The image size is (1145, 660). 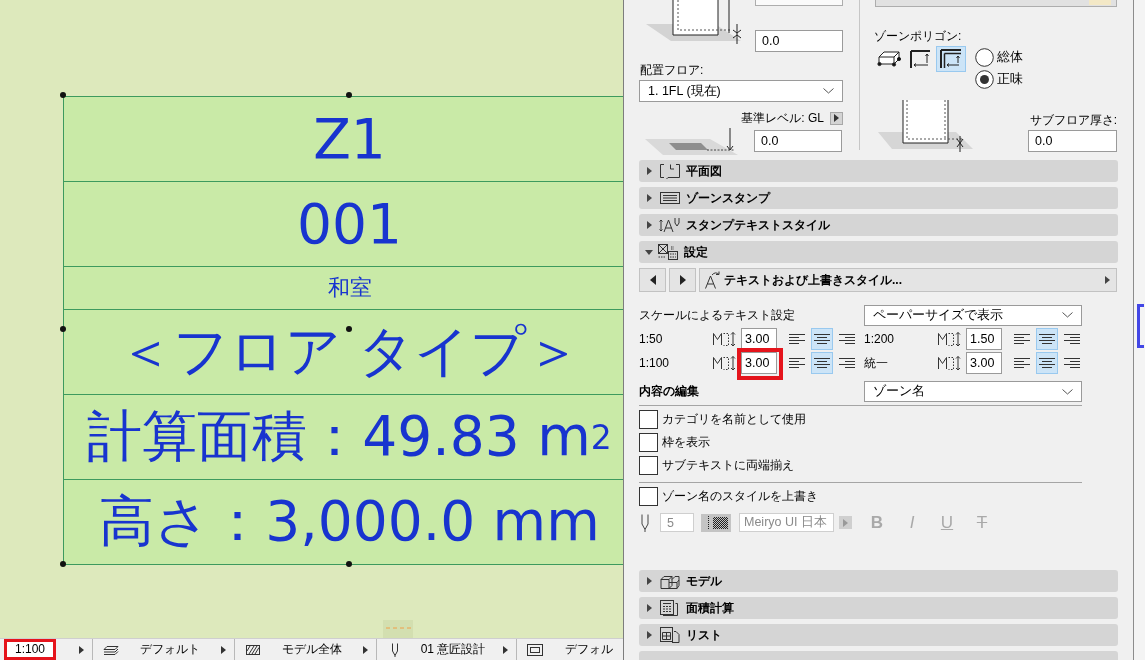 What do you see at coordinates (728, 465) in the screenshot?
I see `option-label: サブテキストに両端揃え` at bounding box center [728, 465].